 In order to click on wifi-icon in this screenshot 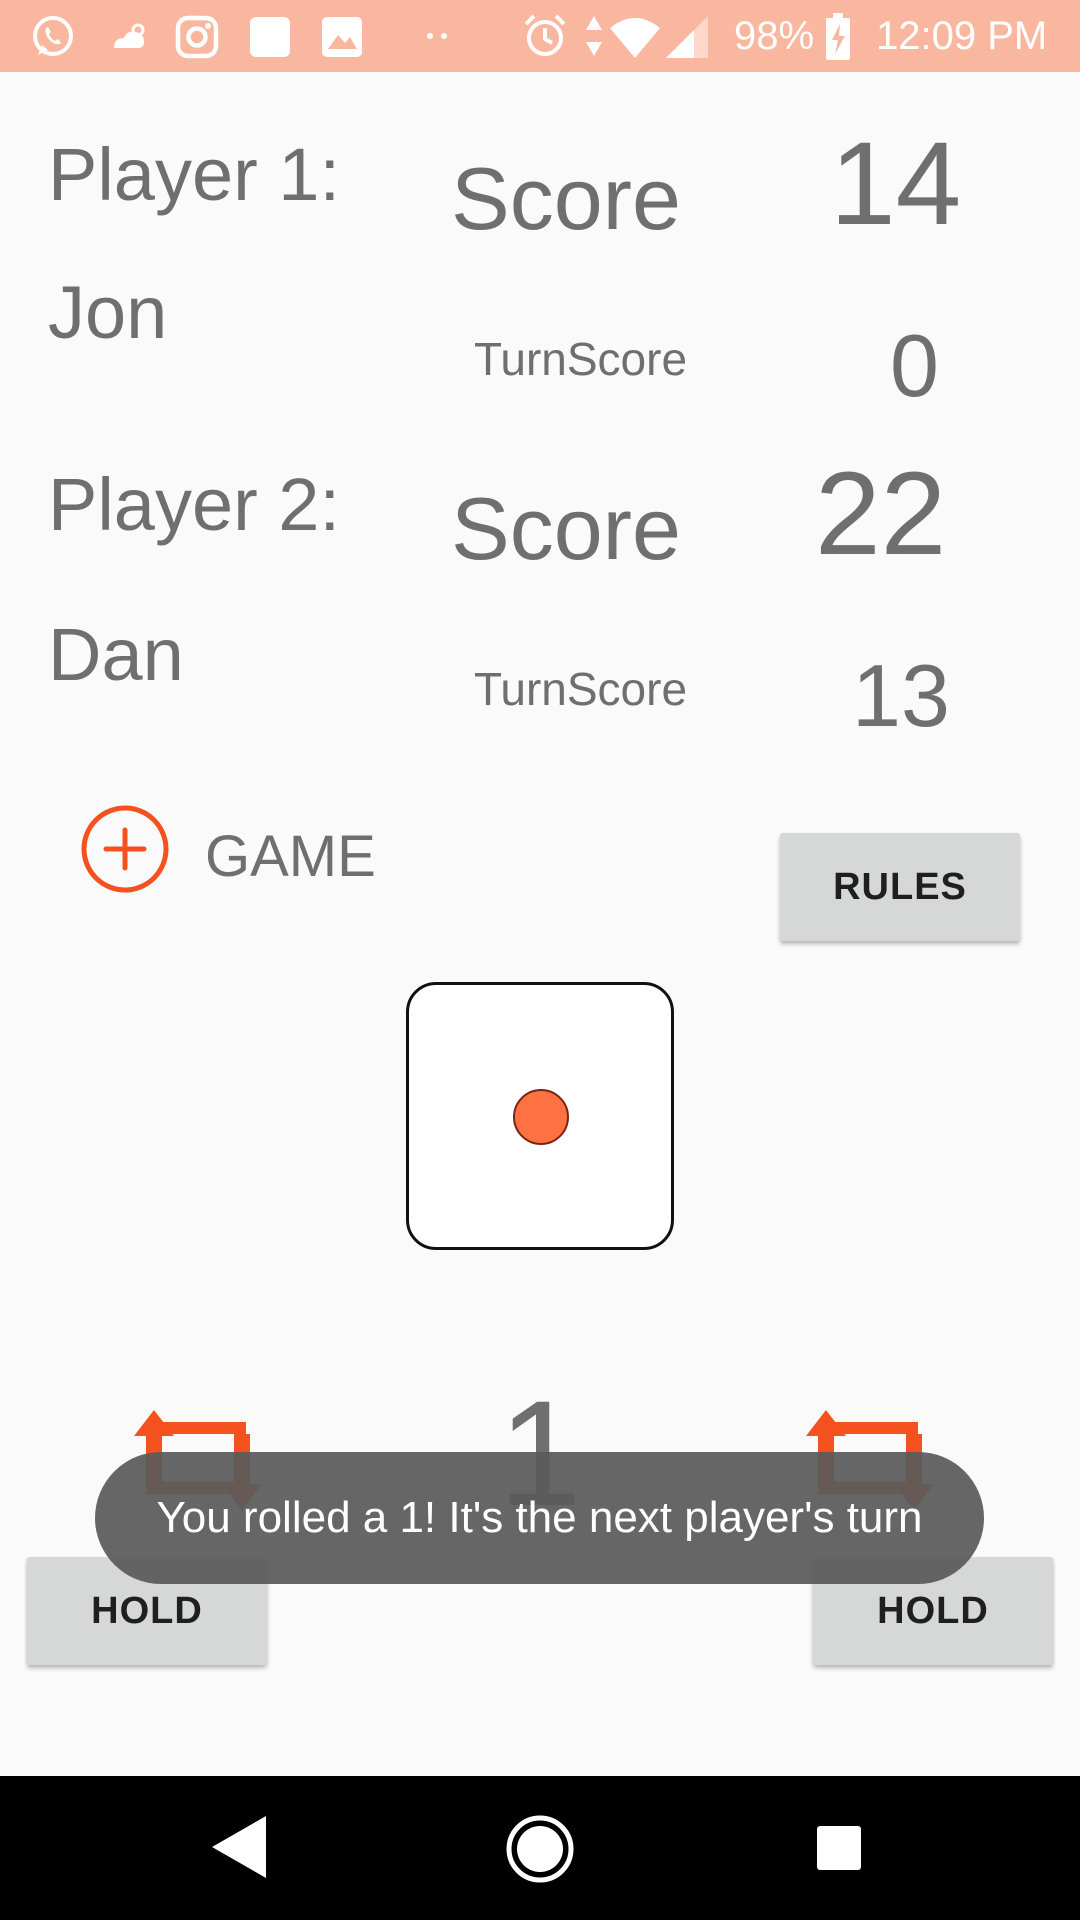, I will do `click(635, 37)`.